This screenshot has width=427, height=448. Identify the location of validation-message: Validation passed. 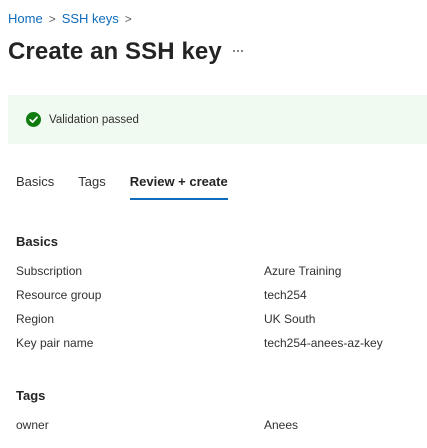
(94, 119).